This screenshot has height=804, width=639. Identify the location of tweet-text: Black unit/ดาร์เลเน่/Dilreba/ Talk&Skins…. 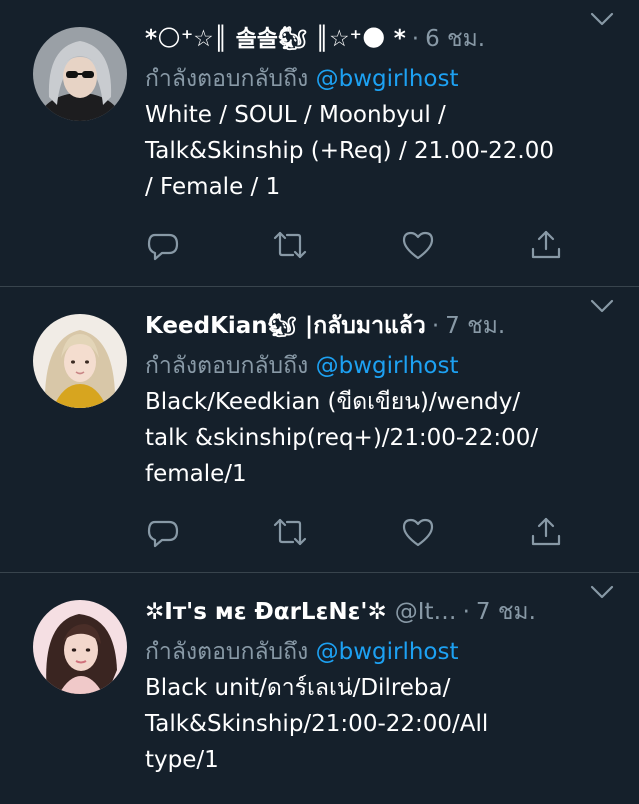
(317, 724).